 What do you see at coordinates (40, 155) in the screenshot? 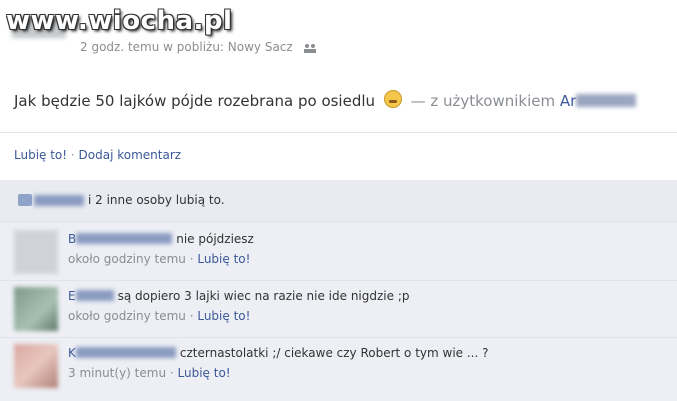
I see `like-button: Lubię to!` at bounding box center [40, 155].